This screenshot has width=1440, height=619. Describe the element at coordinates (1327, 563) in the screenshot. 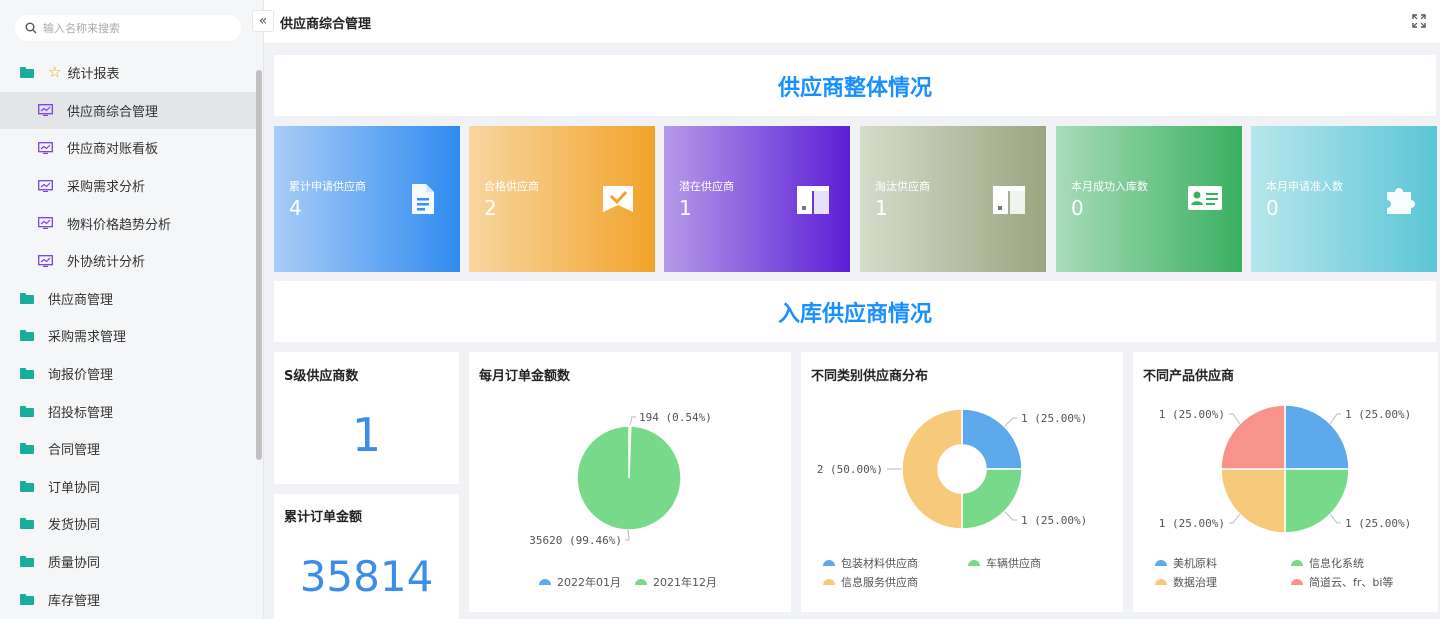

I see `legend-item: 信息化系统` at that location.